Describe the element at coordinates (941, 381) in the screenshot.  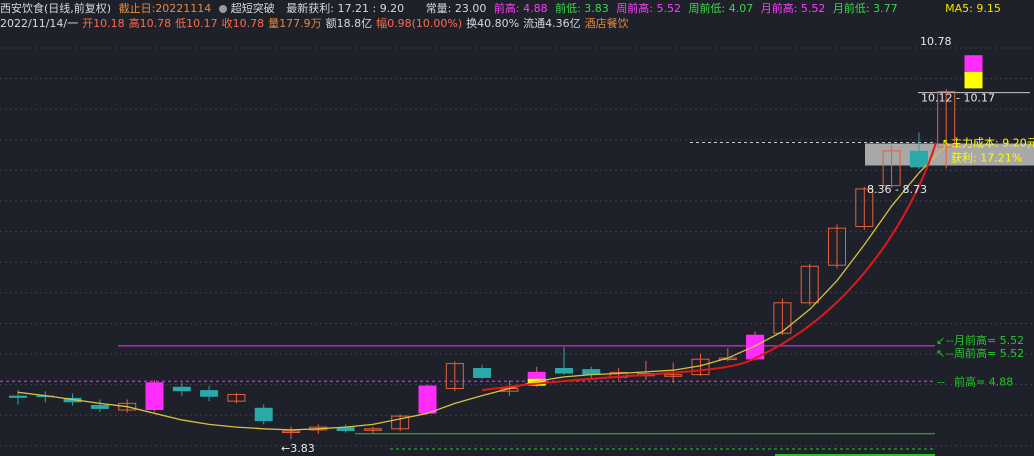
I see `prev-high-dash: --` at that location.